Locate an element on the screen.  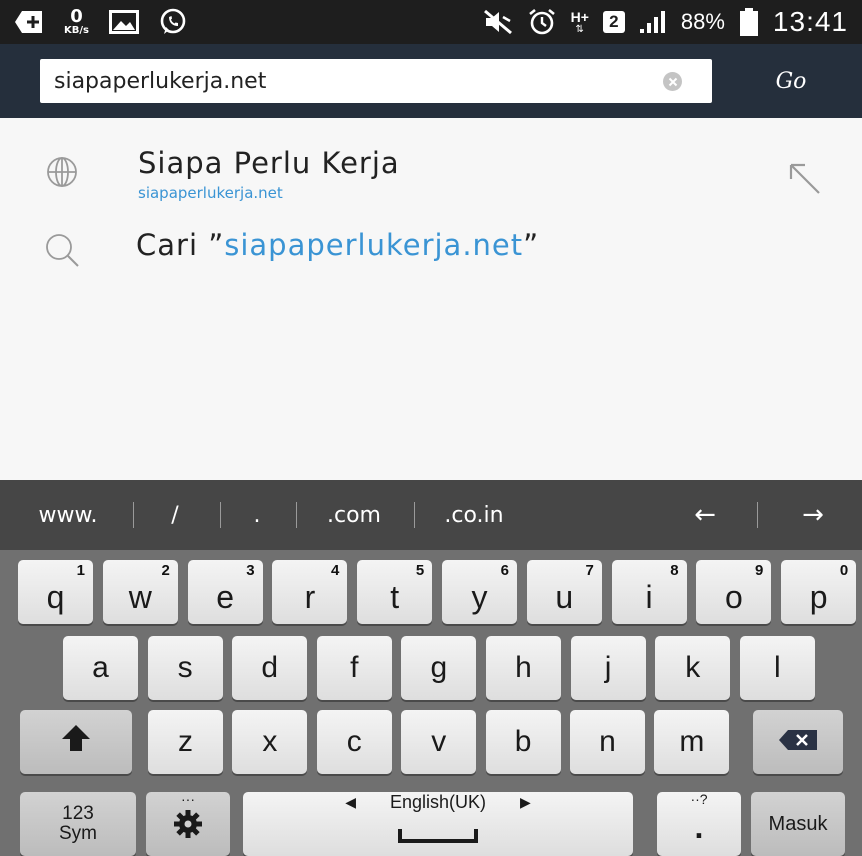
key-letter: w is located at coordinates (140, 596).